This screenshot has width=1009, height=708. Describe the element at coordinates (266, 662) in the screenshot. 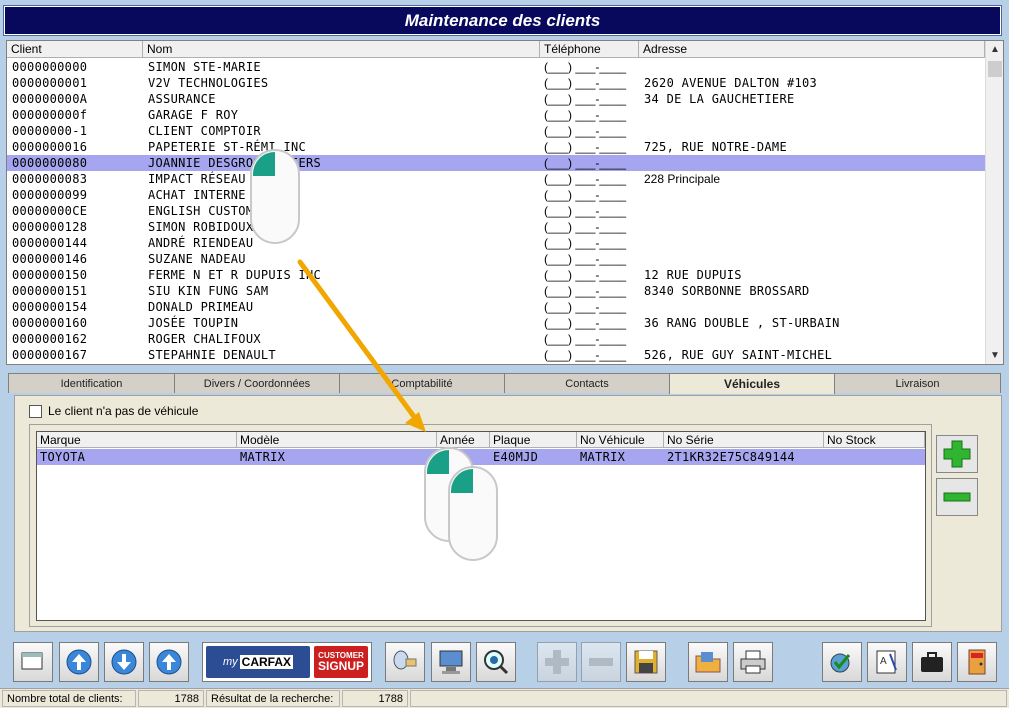

I see `carfax-brand: CARFAX` at that location.